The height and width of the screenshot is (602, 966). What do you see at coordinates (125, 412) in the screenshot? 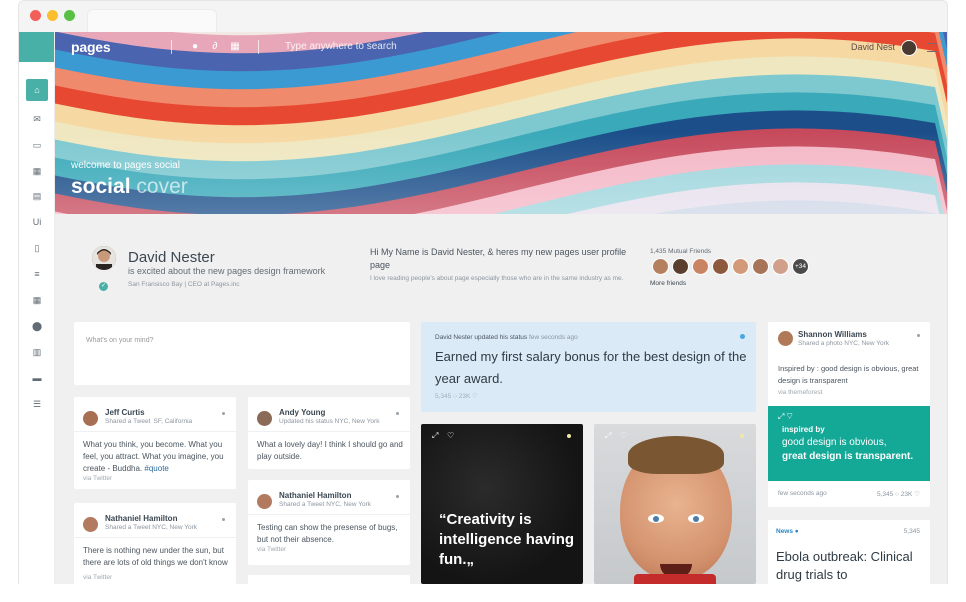
I see `post-author: Jeff Curtis` at bounding box center [125, 412].